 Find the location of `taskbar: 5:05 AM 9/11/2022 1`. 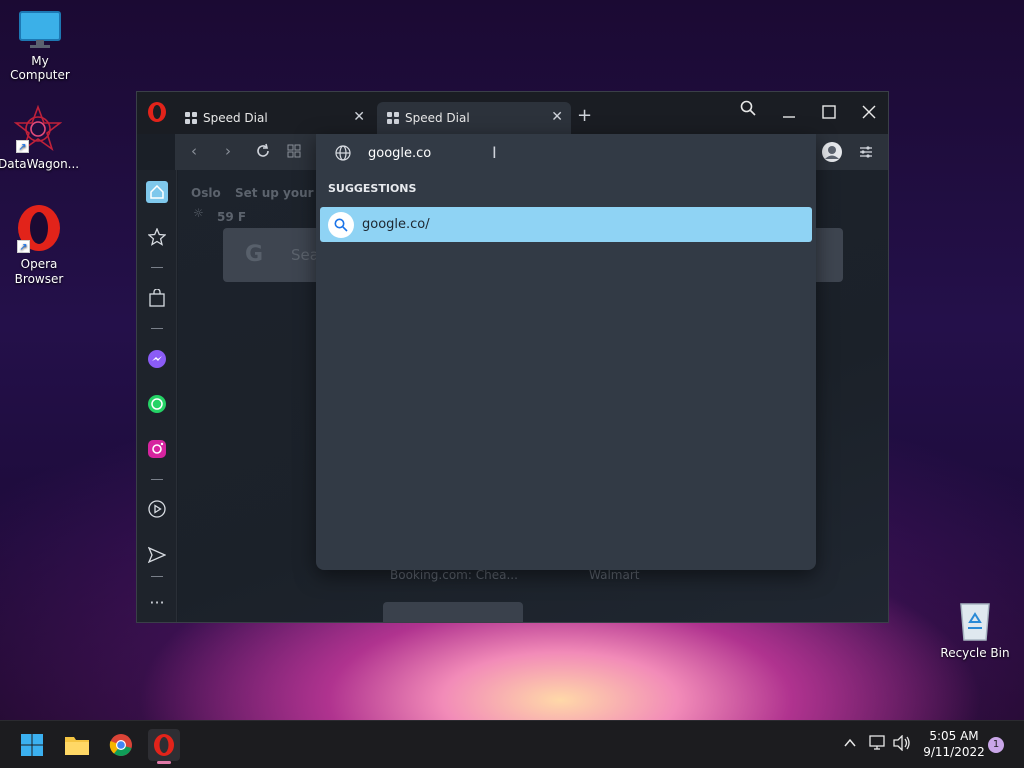

taskbar: 5:05 AM 9/11/2022 1 is located at coordinates (512, 744).